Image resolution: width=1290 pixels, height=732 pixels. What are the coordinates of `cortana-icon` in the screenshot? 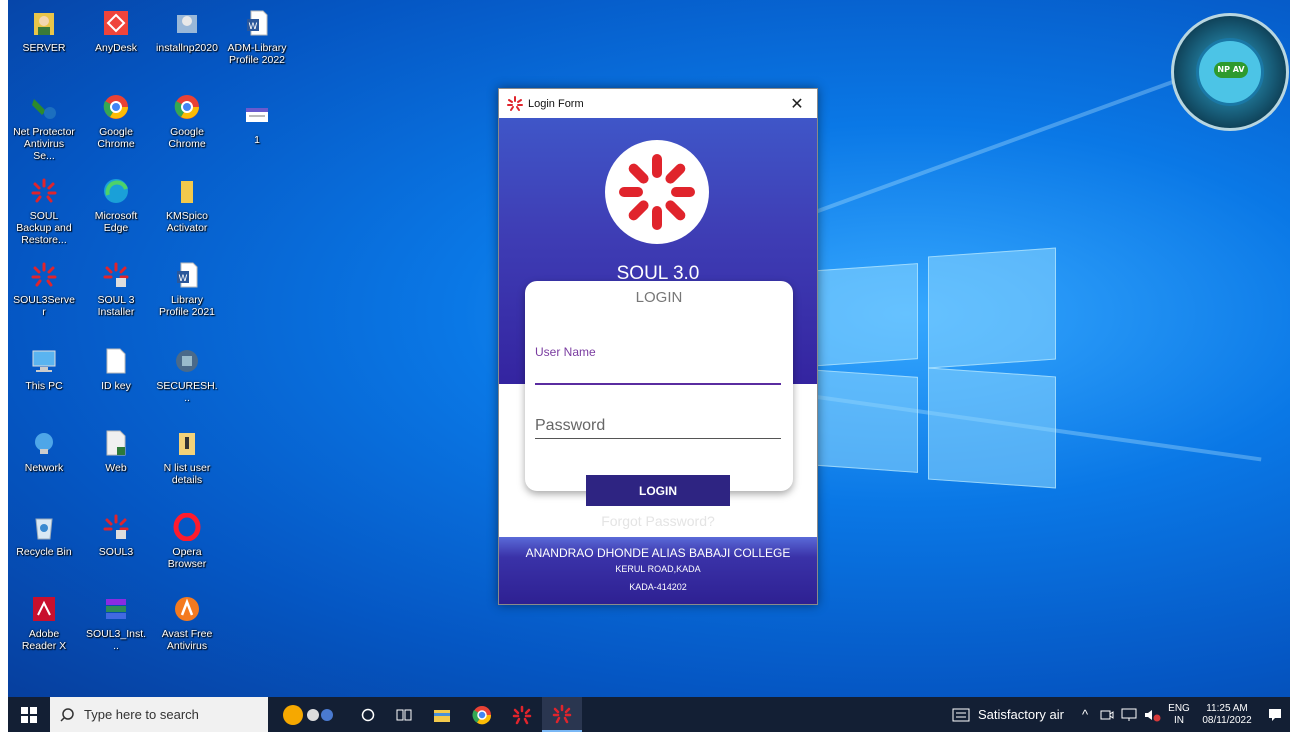 It's located at (368, 714).